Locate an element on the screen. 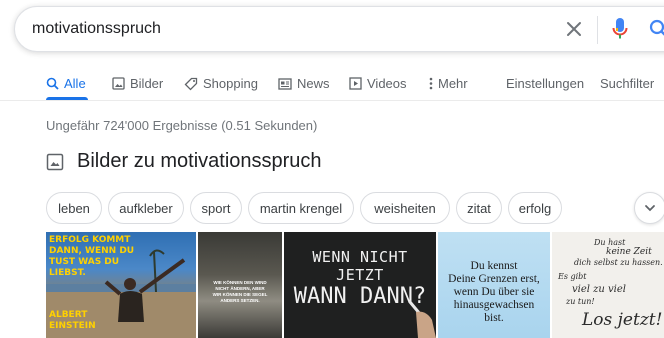 This screenshot has height=338, width=664. image-caption: Es gibt is located at coordinates (572, 276).